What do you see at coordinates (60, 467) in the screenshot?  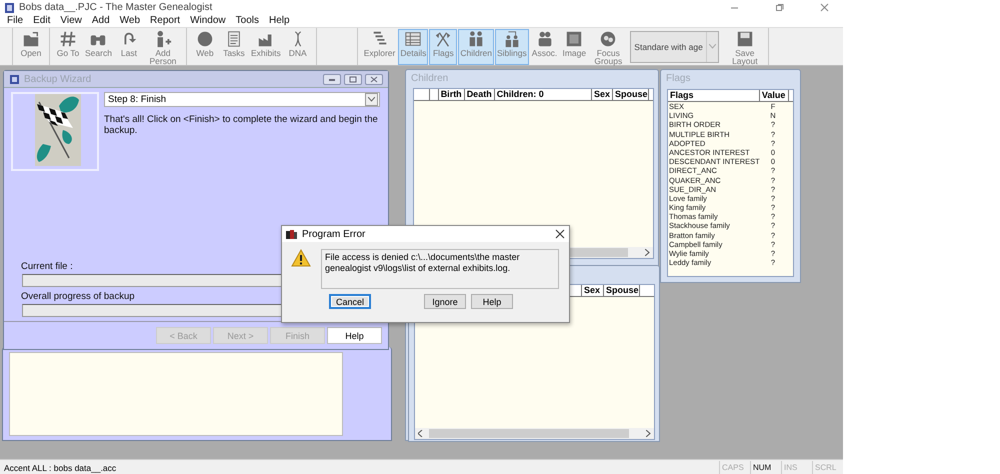 I see `status-text: Accent ALL : bobs data__.acc` at bounding box center [60, 467].